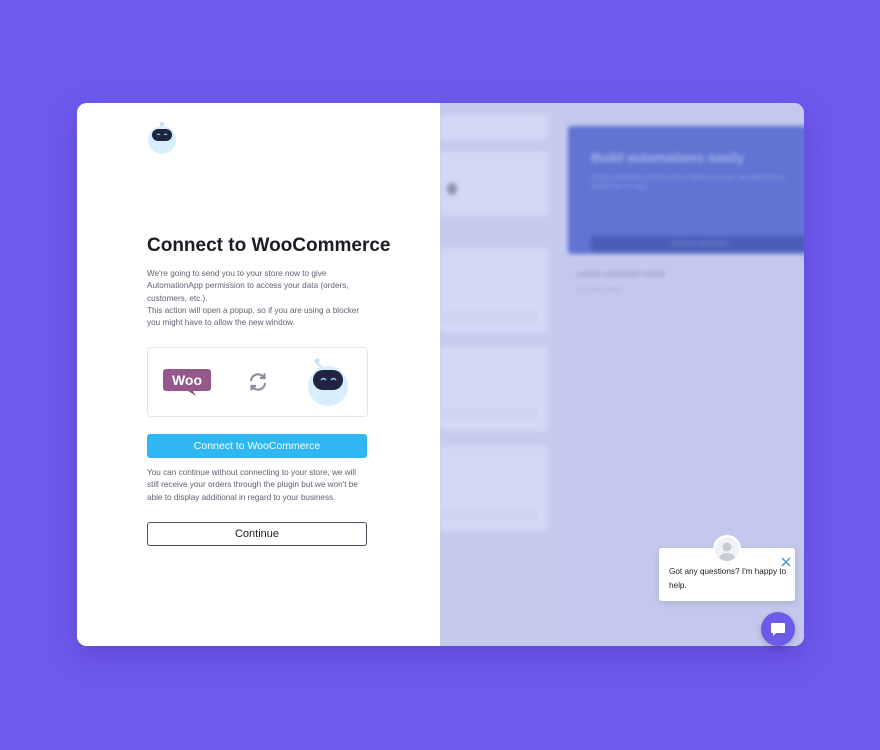  I want to click on robot-logo-icon, so click(162, 138).